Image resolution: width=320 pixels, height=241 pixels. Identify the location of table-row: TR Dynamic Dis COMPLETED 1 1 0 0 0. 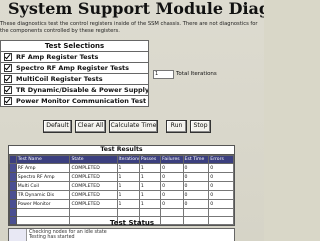
(121, 195).